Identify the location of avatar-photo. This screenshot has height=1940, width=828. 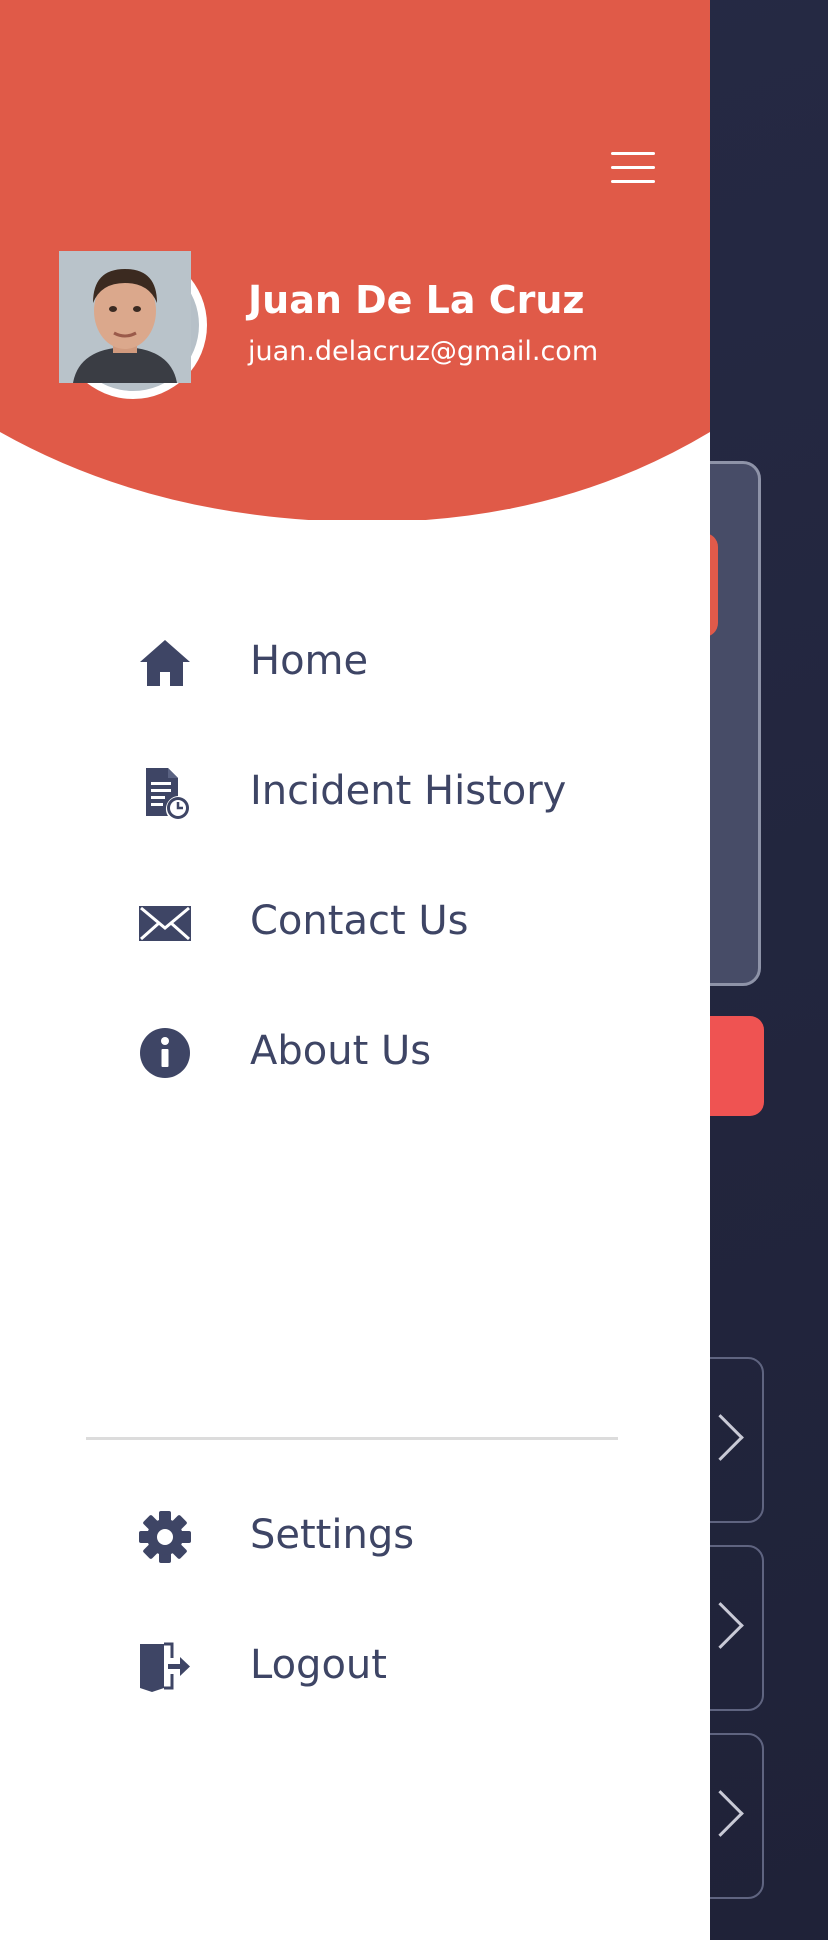
(129, 321).